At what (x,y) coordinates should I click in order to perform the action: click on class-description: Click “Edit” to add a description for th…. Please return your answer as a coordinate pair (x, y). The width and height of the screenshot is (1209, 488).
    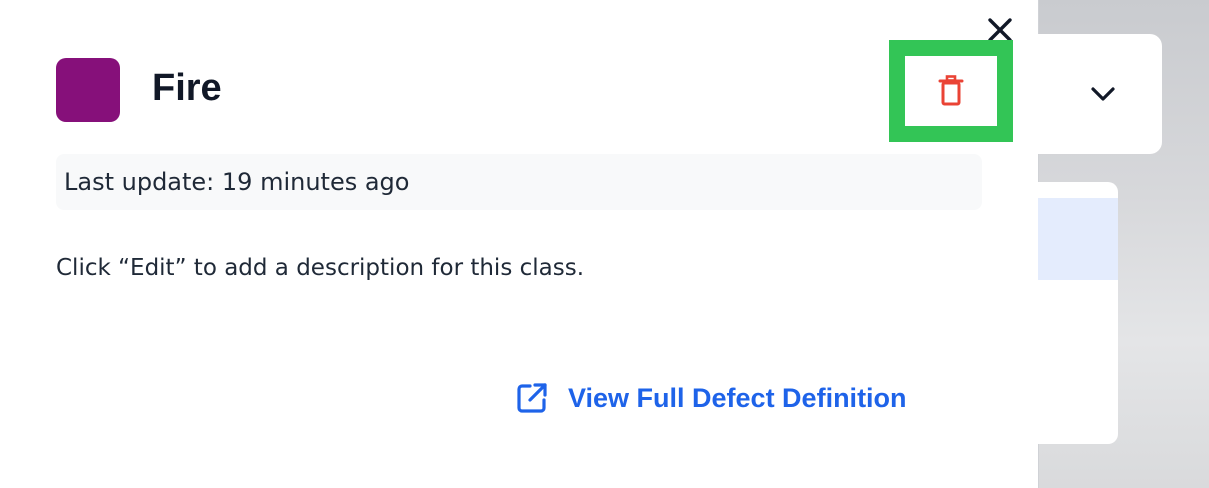
    Looking at the image, I should click on (320, 268).